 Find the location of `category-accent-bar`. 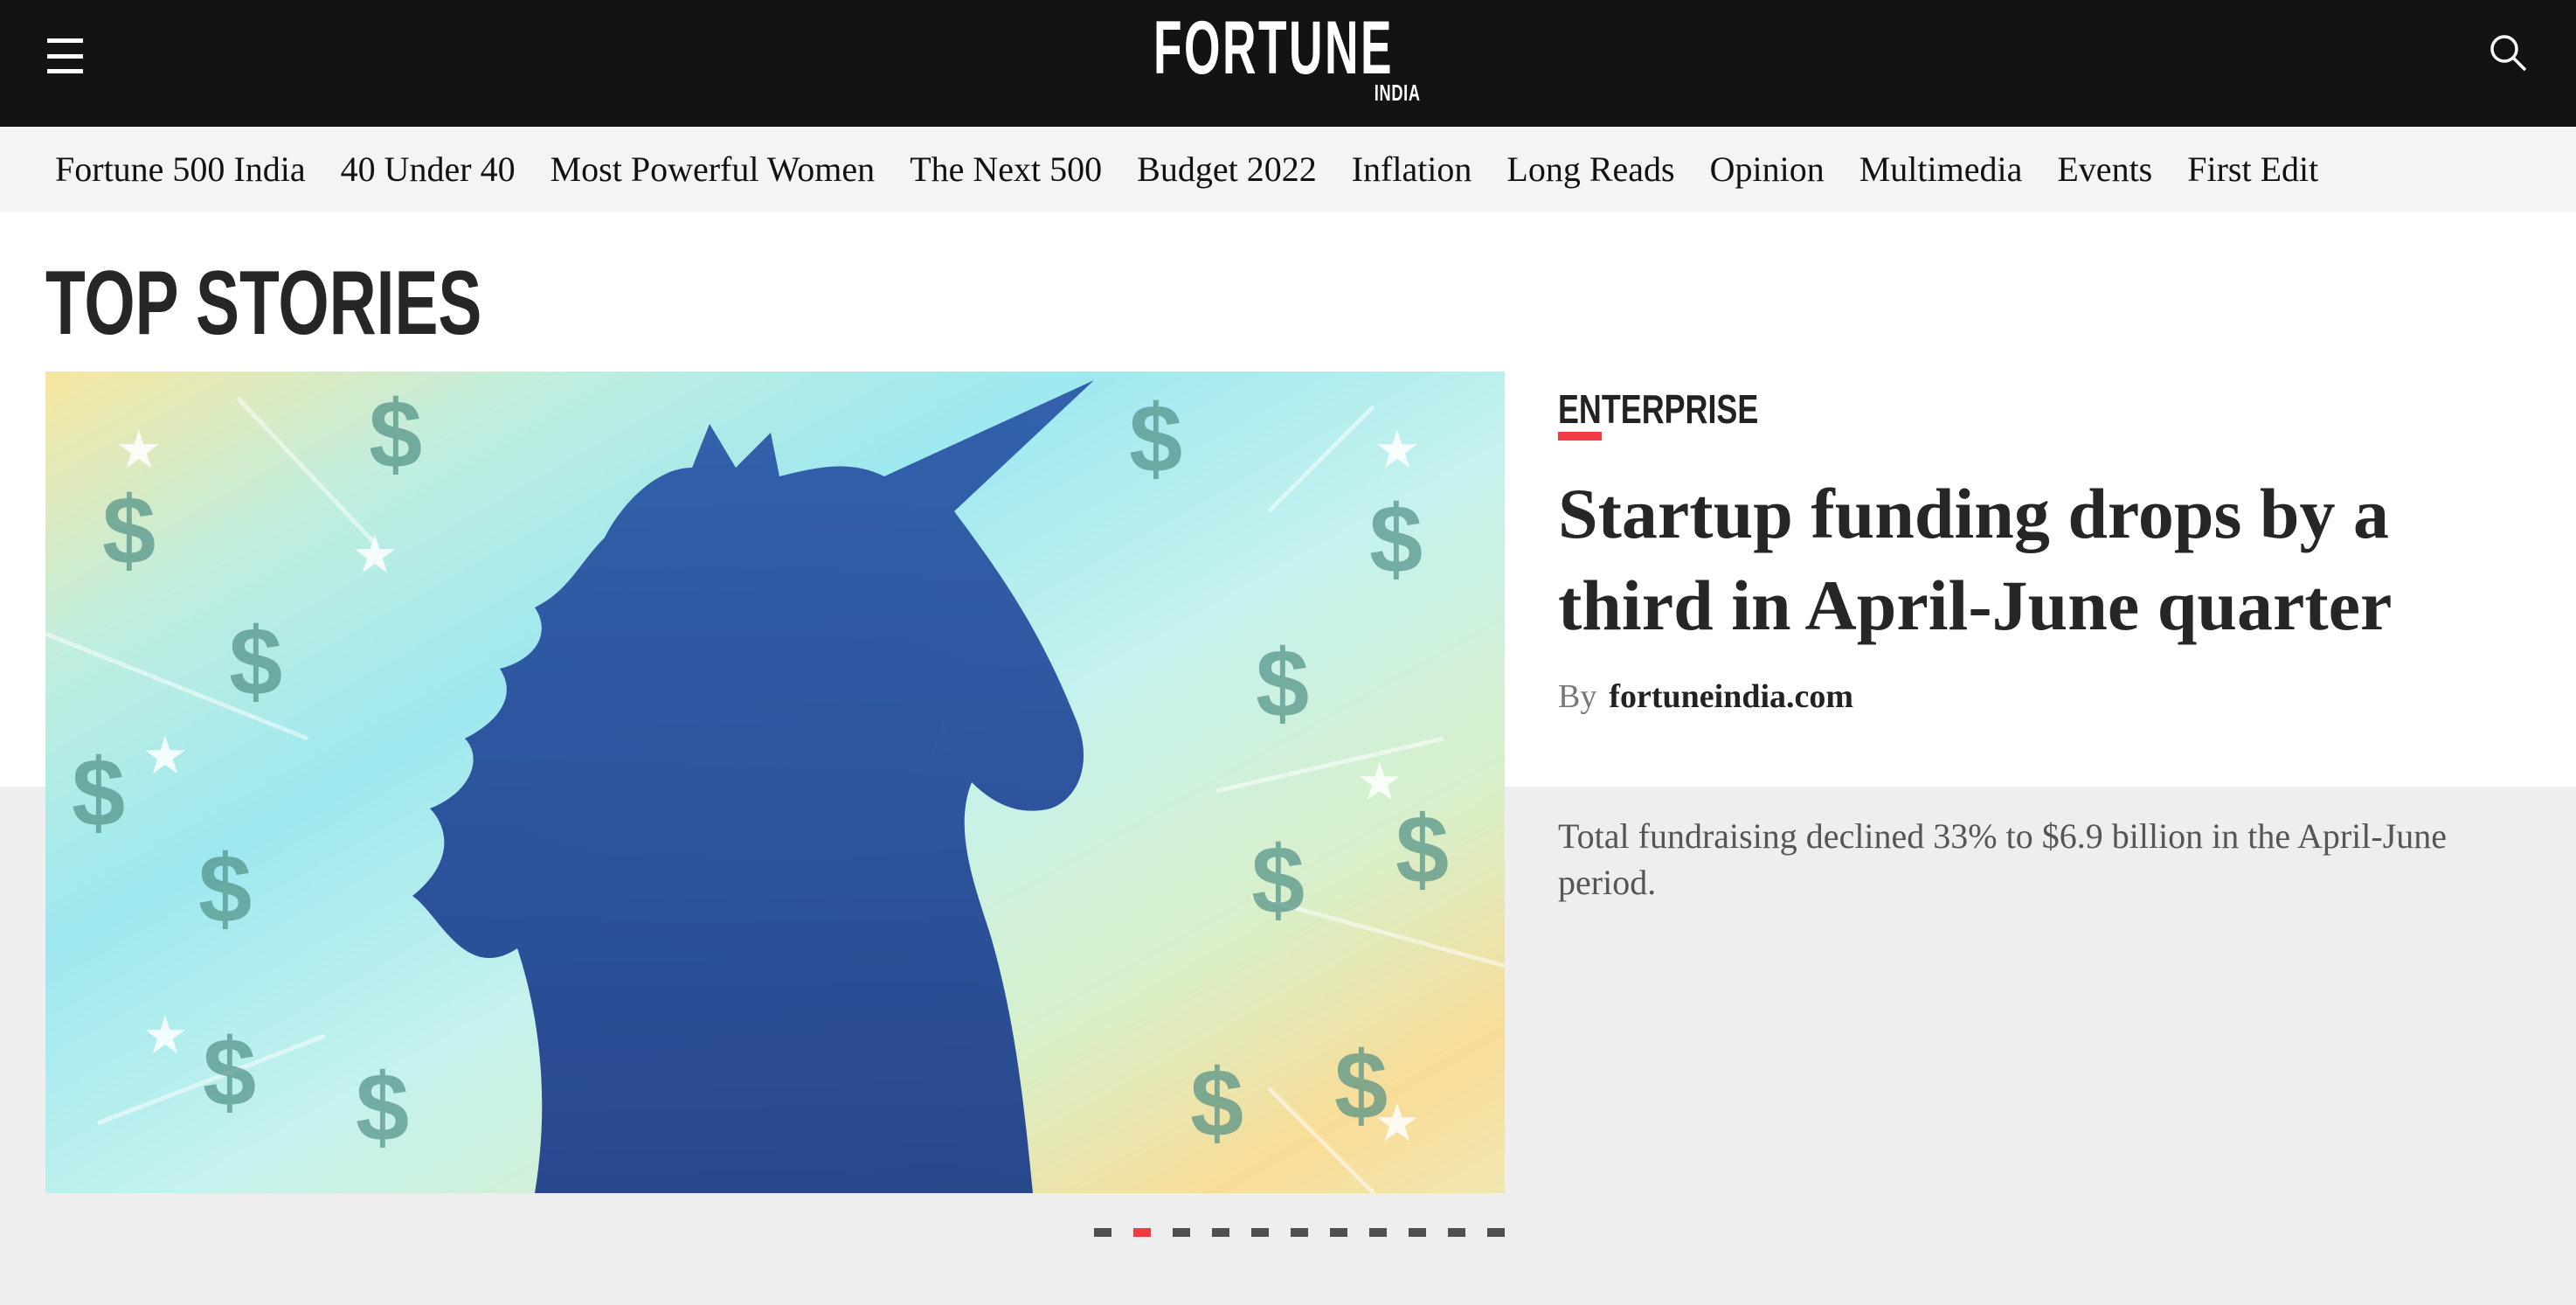

category-accent-bar is located at coordinates (1580, 437).